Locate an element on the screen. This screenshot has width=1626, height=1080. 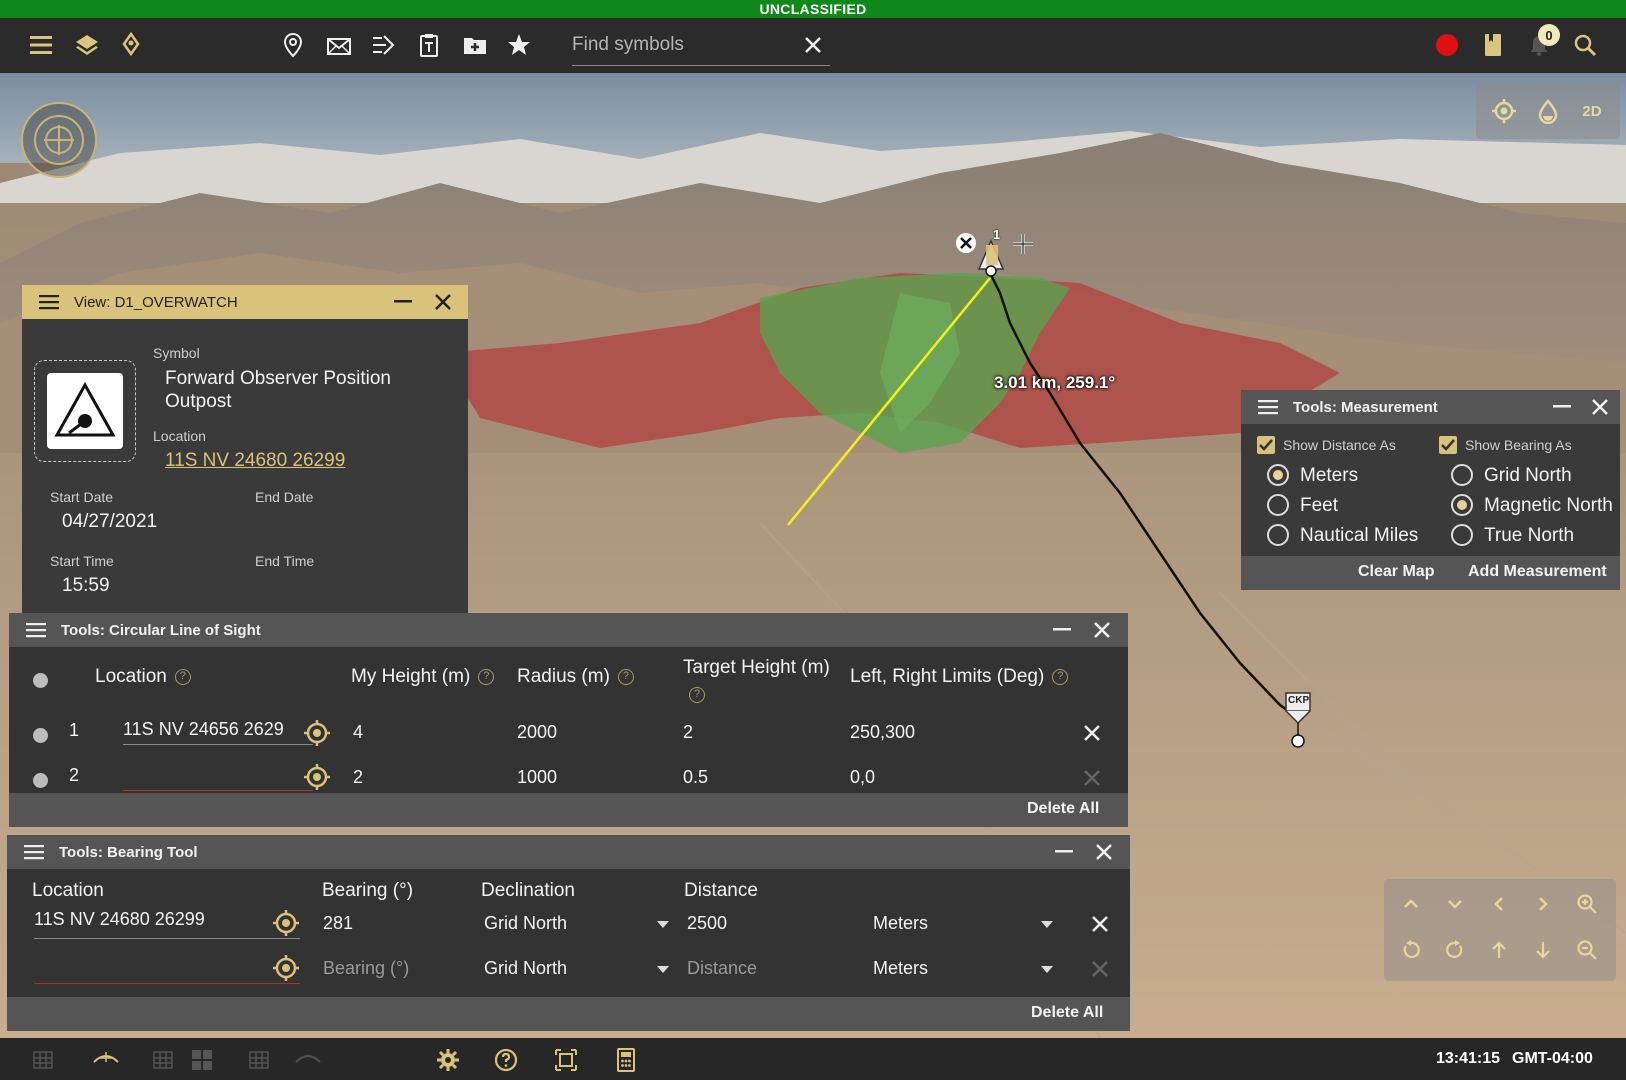
location-pin-icon is located at coordinates (293, 45).